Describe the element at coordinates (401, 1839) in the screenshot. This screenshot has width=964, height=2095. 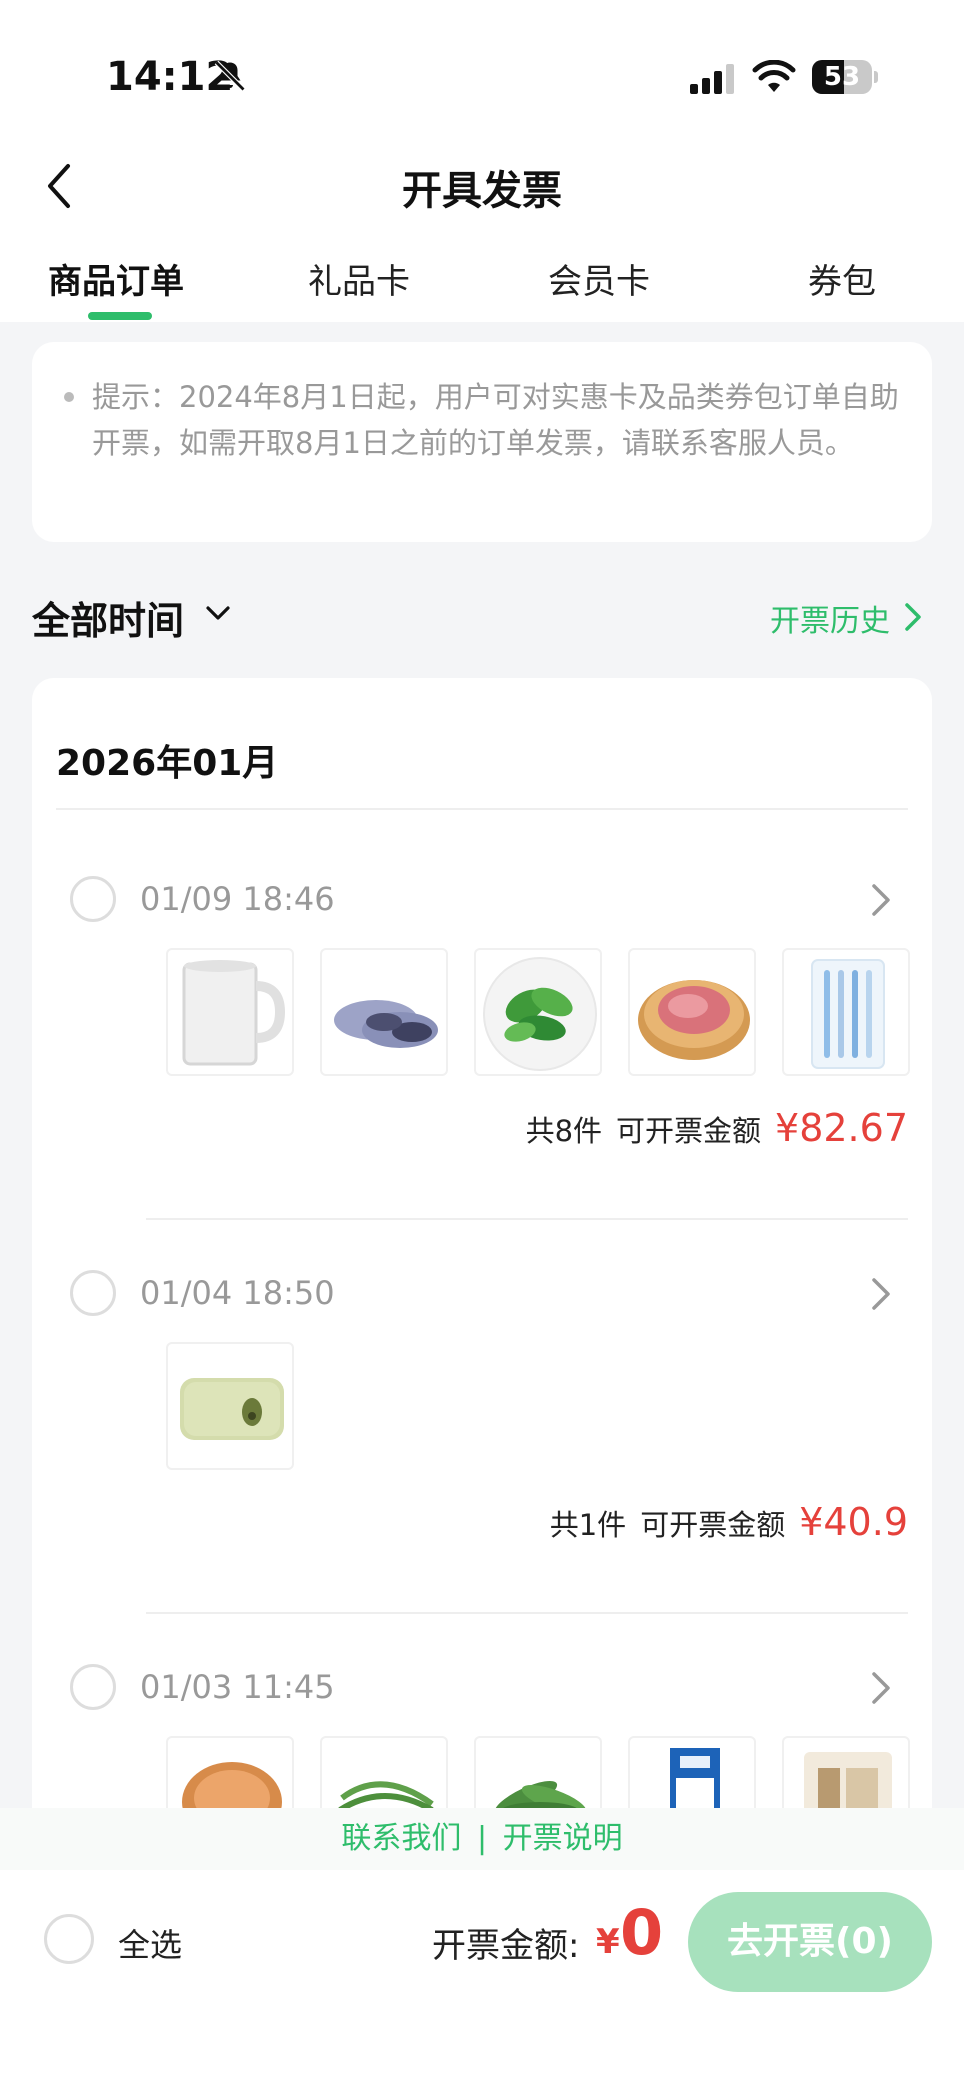
I see `contact-us-link: 联系我们` at that location.